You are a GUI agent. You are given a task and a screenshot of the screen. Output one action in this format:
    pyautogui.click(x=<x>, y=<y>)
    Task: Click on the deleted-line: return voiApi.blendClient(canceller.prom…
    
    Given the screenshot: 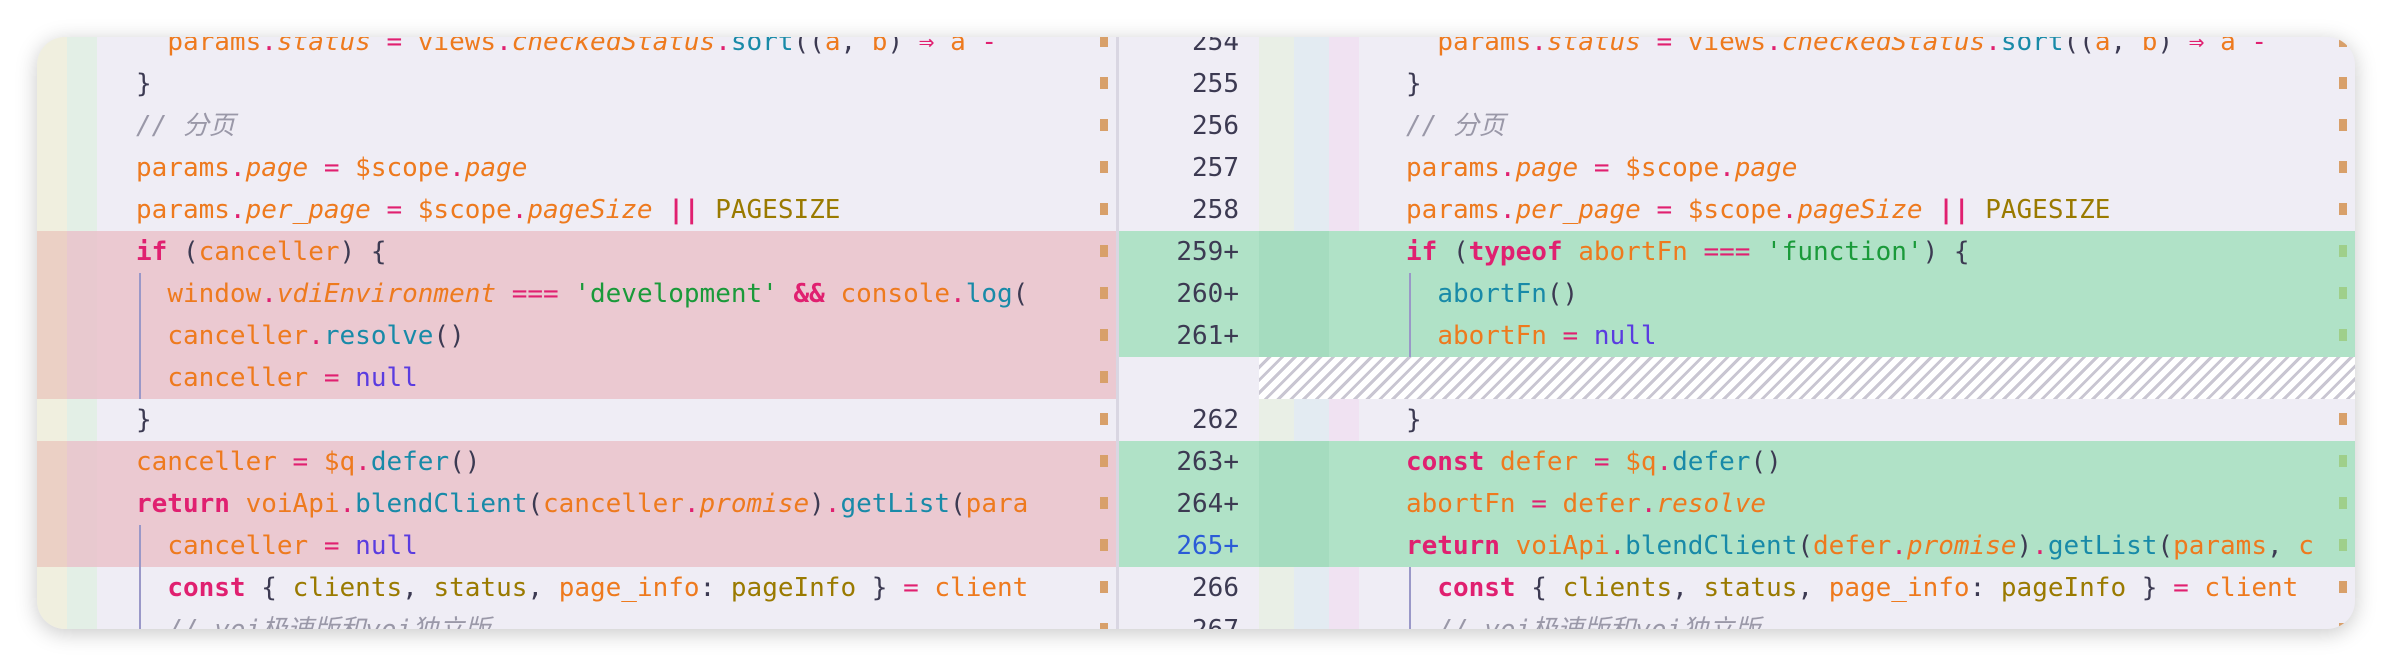 What is the action you would take?
    pyautogui.click(x=576, y=504)
    